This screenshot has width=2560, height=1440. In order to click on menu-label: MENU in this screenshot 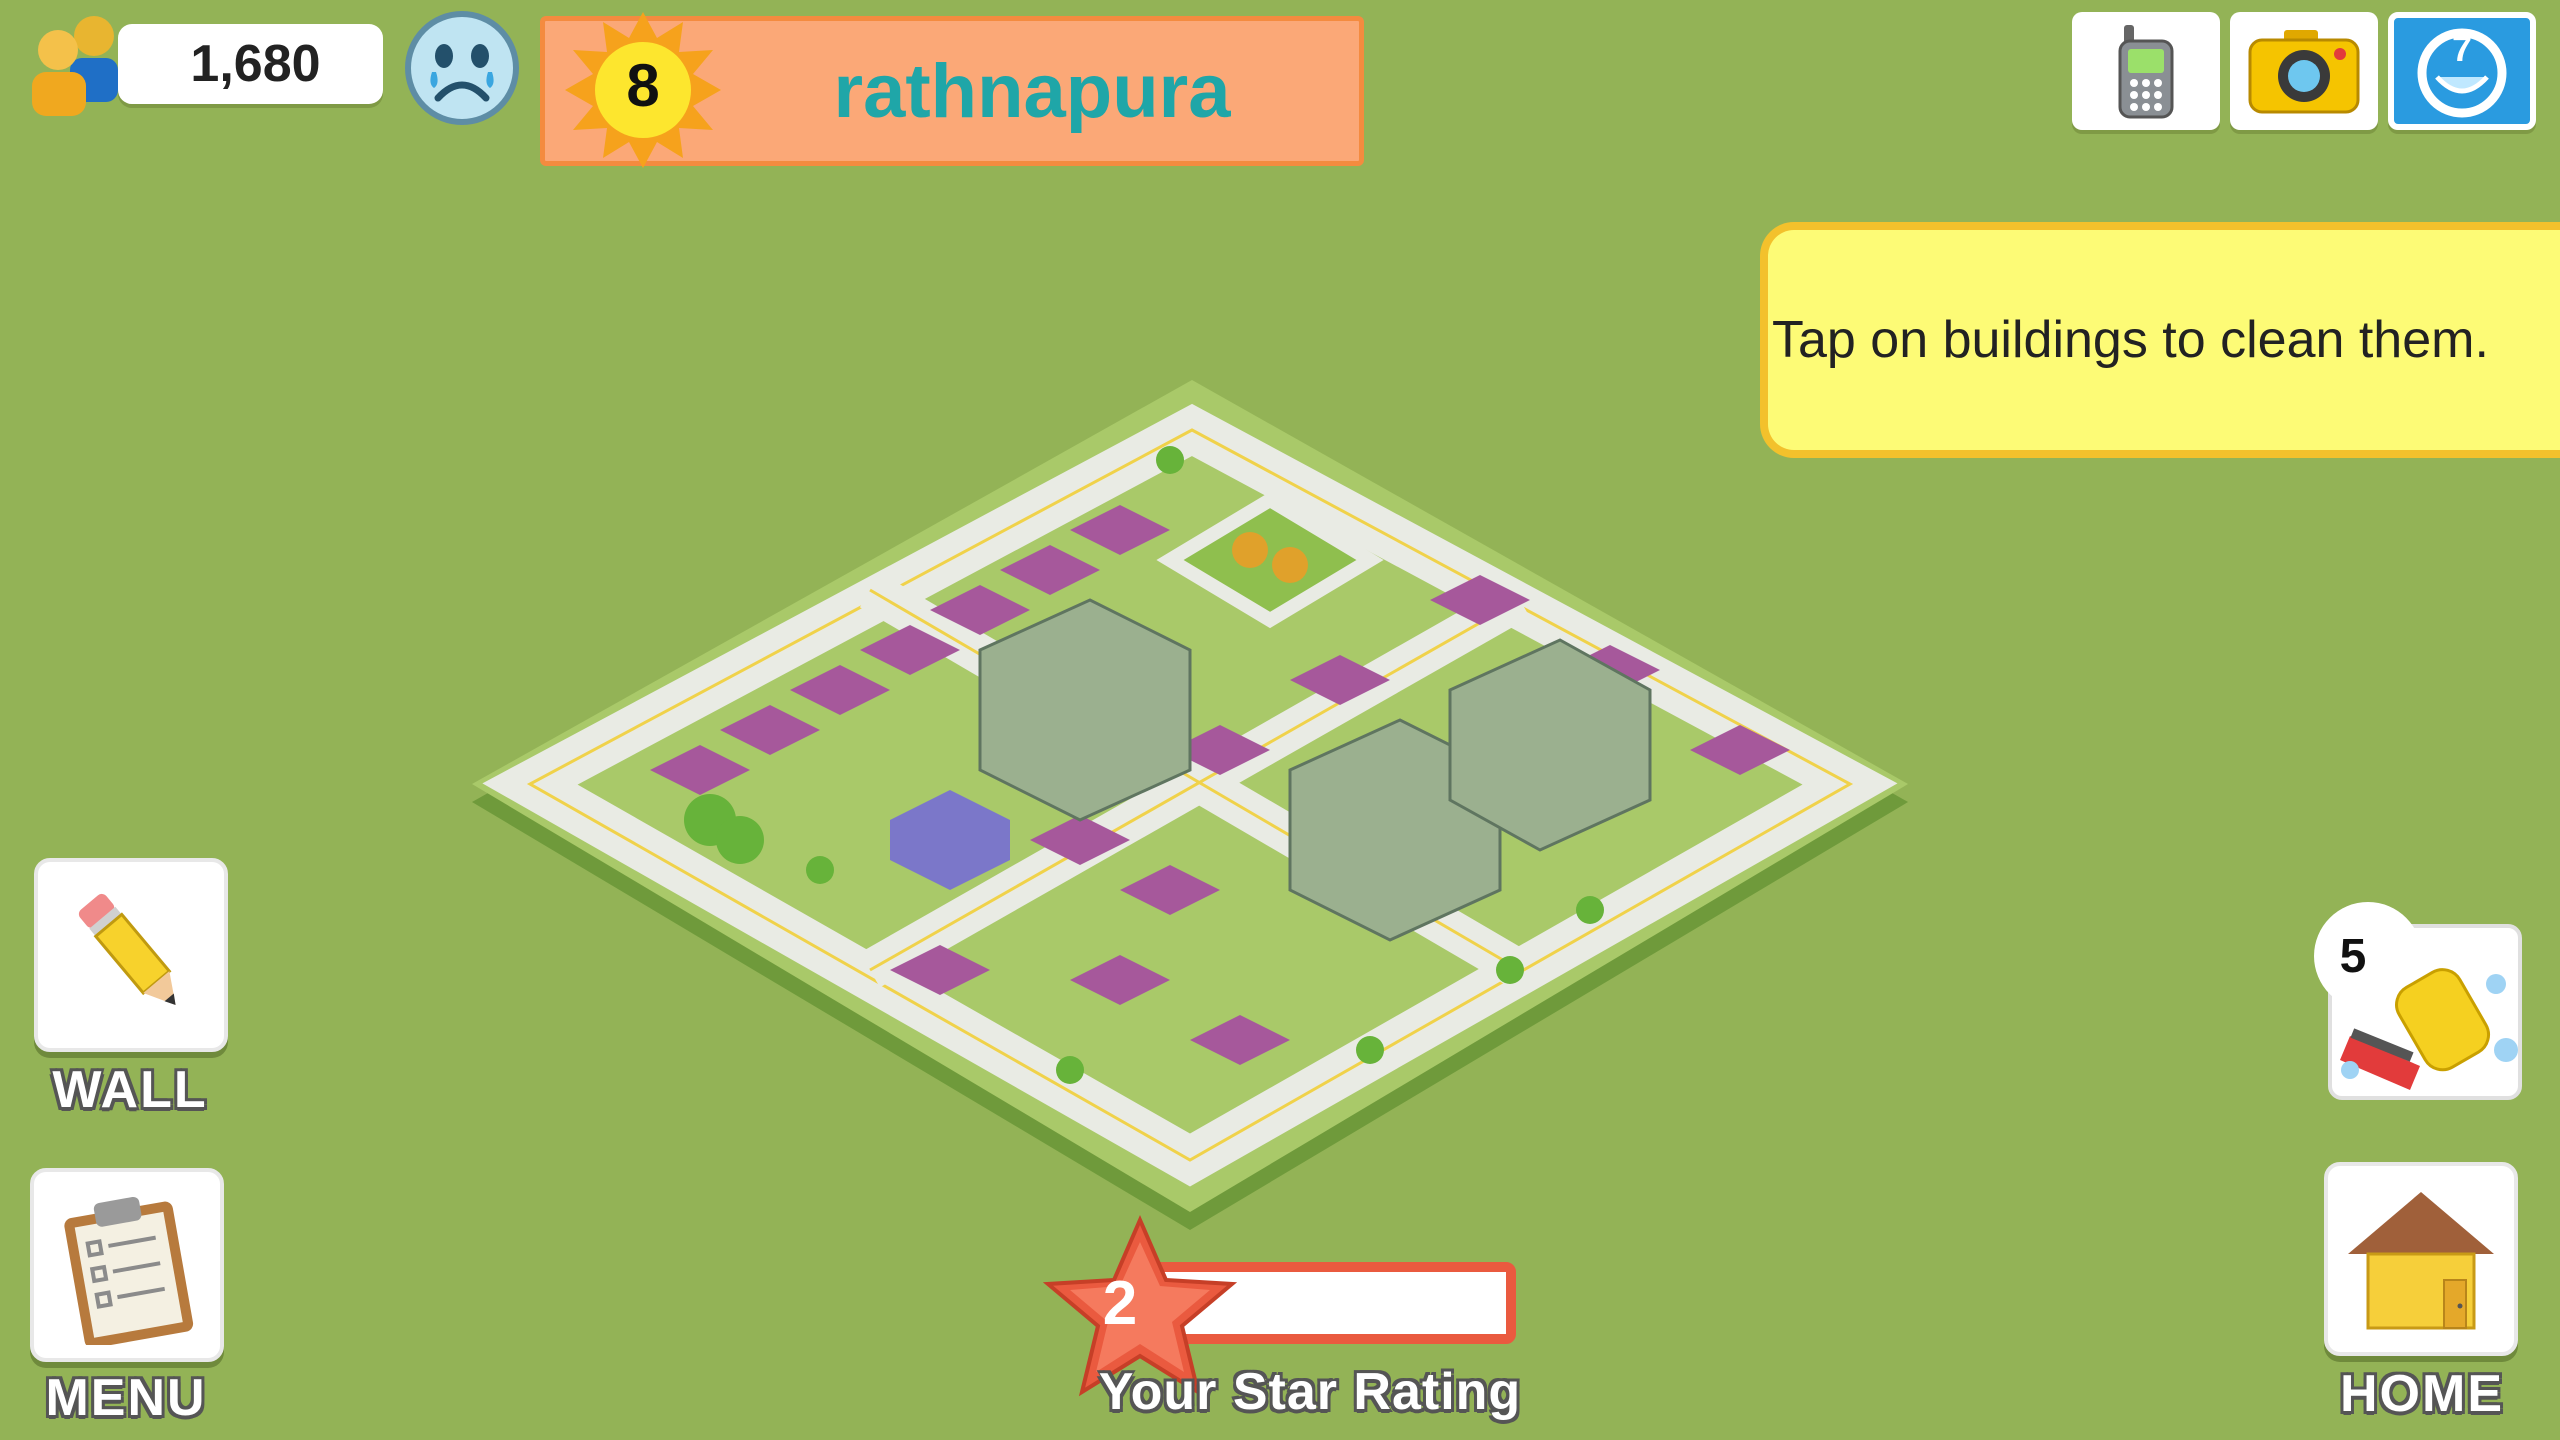, I will do `click(126, 1398)`.